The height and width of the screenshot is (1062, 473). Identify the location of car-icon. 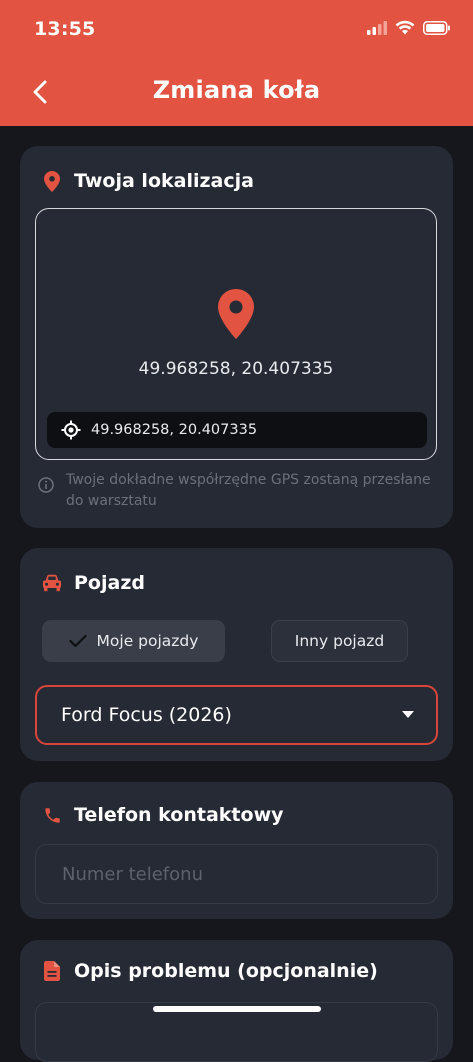
(52, 583).